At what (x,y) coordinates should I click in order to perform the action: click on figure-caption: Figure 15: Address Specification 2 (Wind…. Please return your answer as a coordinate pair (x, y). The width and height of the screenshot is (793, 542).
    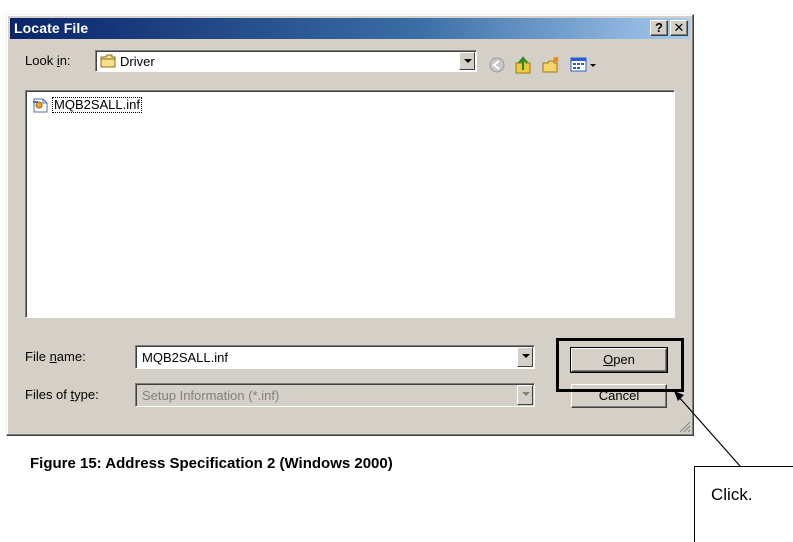
    Looking at the image, I should click on (211, 463).